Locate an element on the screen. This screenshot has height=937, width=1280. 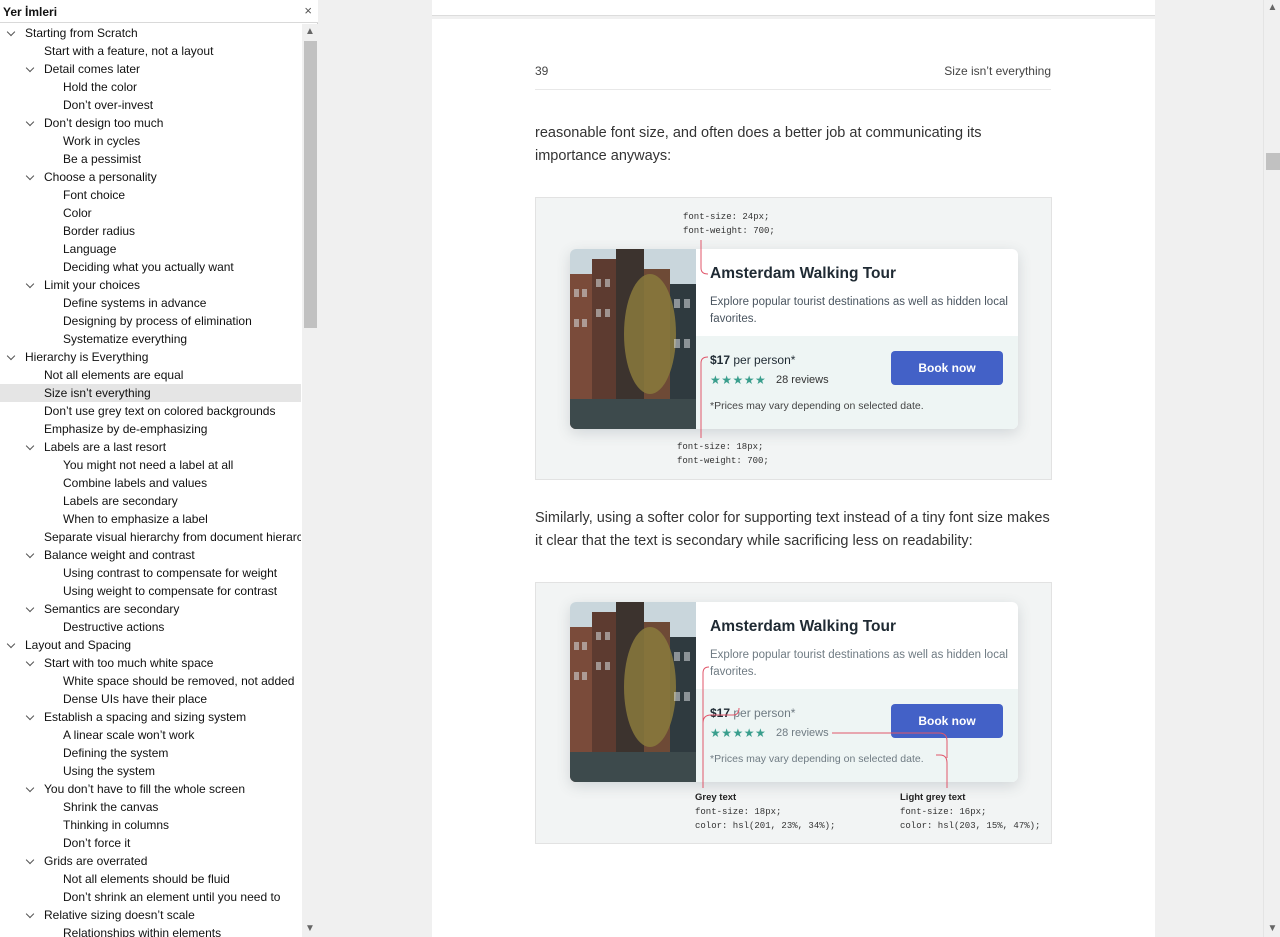
card-price: $17 per person* is located at coordinates (752, 713).